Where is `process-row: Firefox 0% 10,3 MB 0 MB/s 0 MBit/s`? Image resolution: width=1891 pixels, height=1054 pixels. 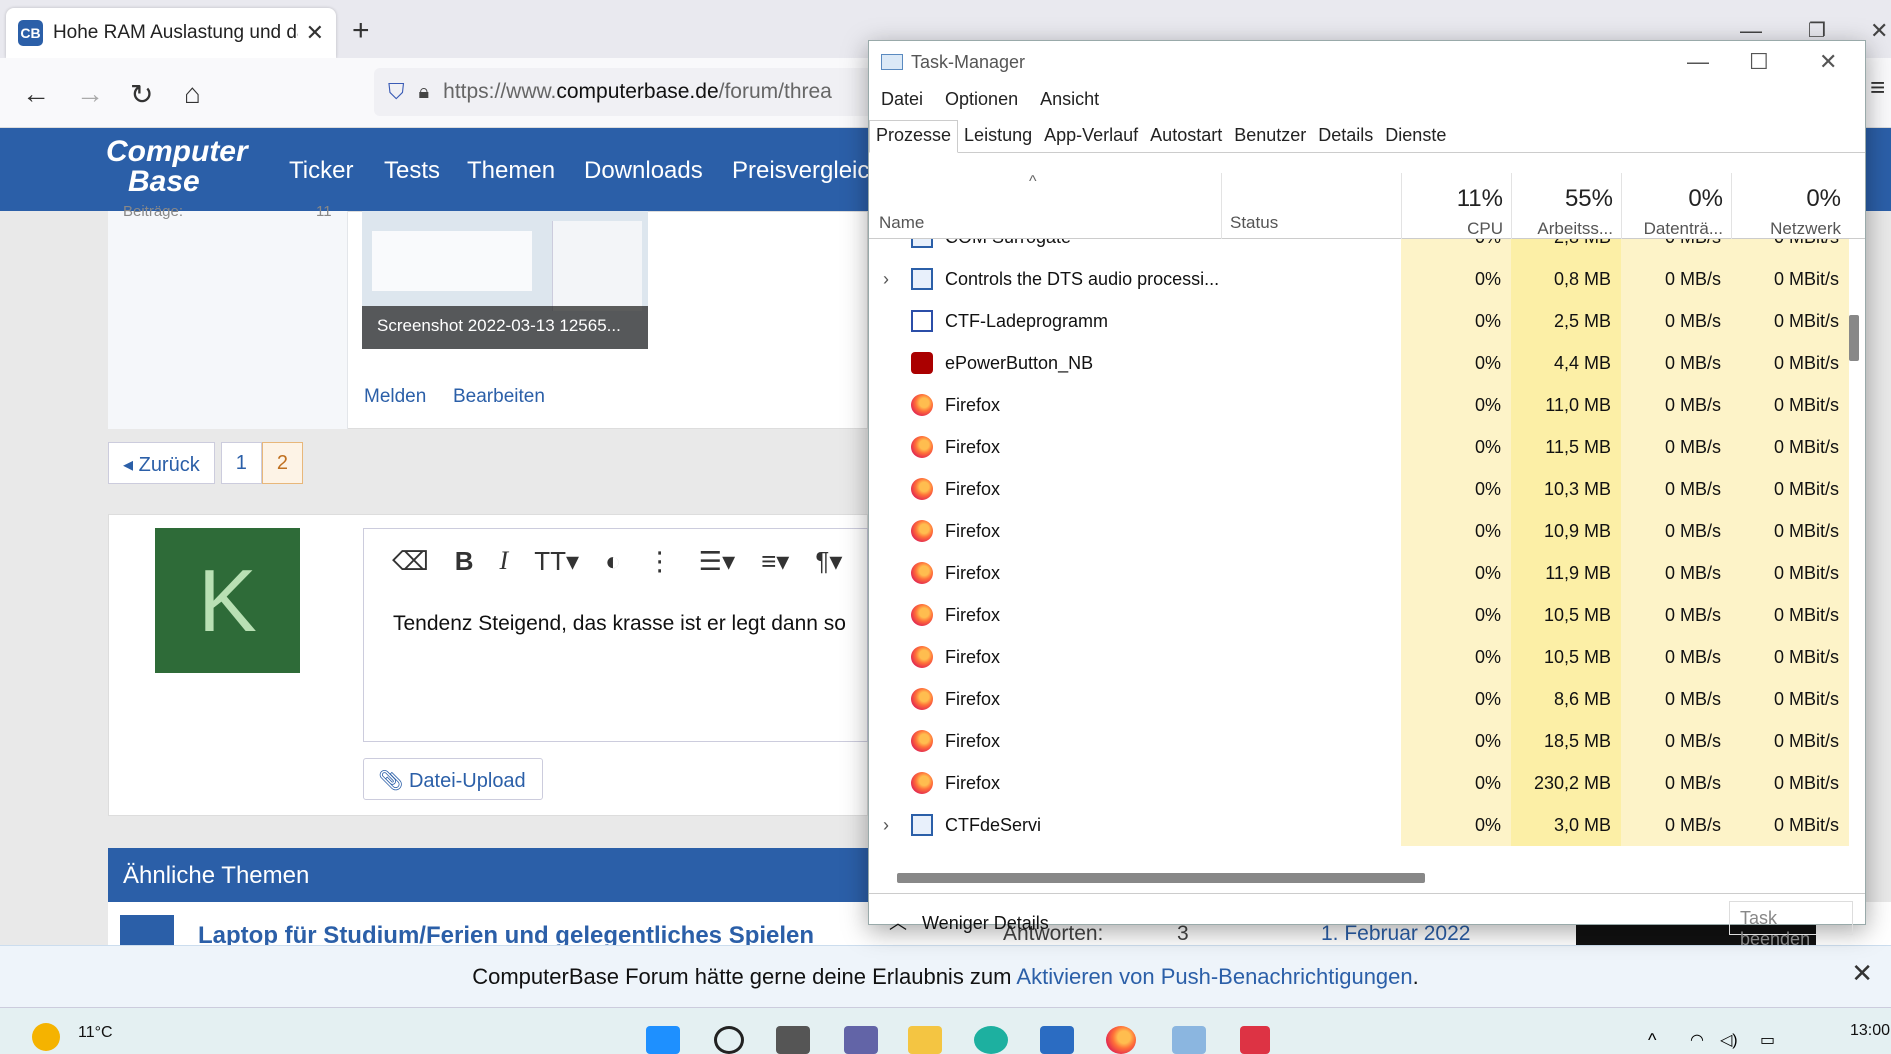
process-row: Firefox 0% 10,3 MB 0 MB/s 0 MBit/s is located at coordinates (1359, 489).